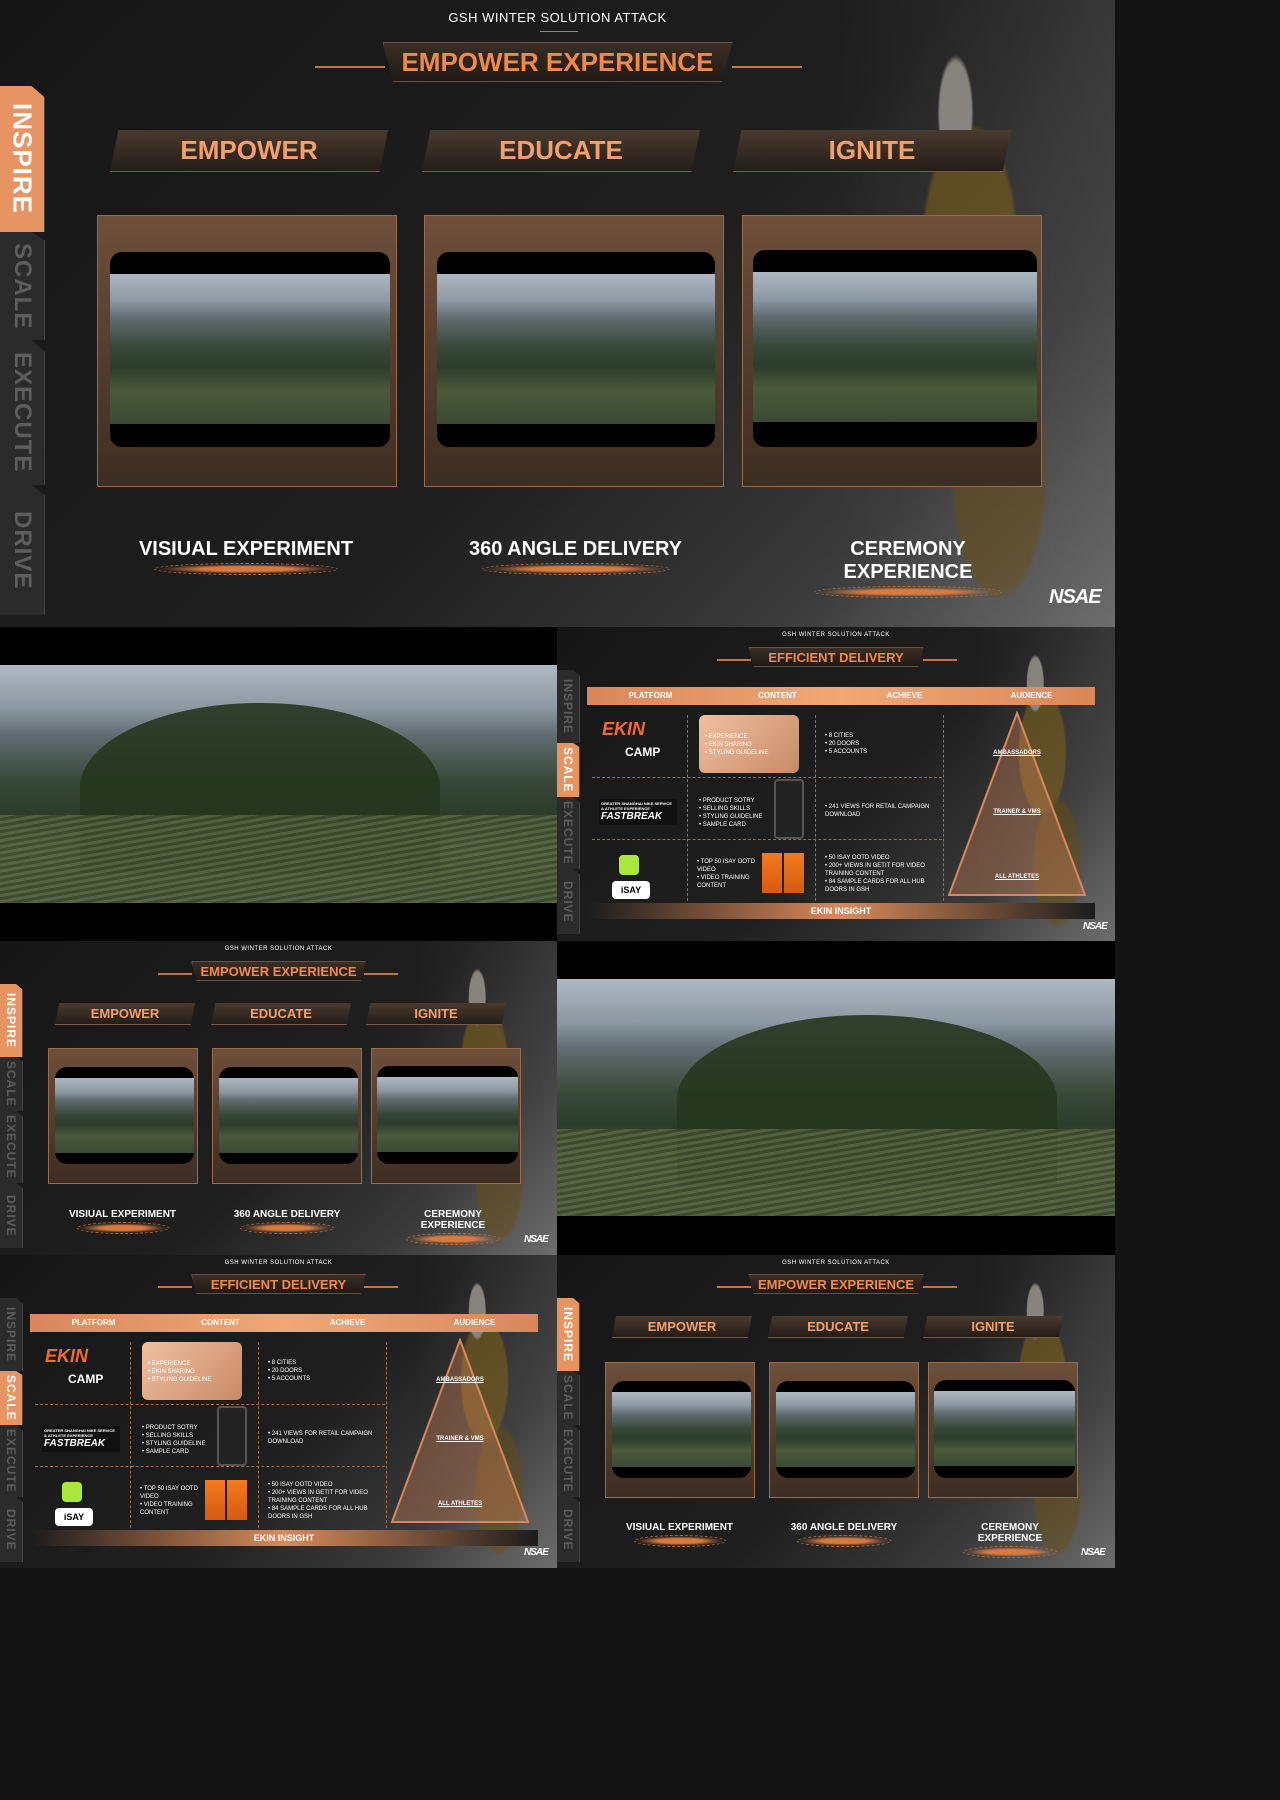  I want to click on audience-trainer-vms: TRAINER & VMS, so click(1017, 812).